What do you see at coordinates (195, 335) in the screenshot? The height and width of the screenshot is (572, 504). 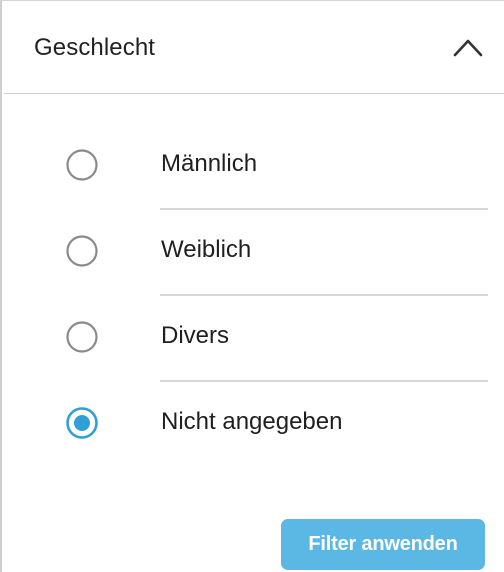 I see `option-label: Divers` at bounding box center [195, 335].